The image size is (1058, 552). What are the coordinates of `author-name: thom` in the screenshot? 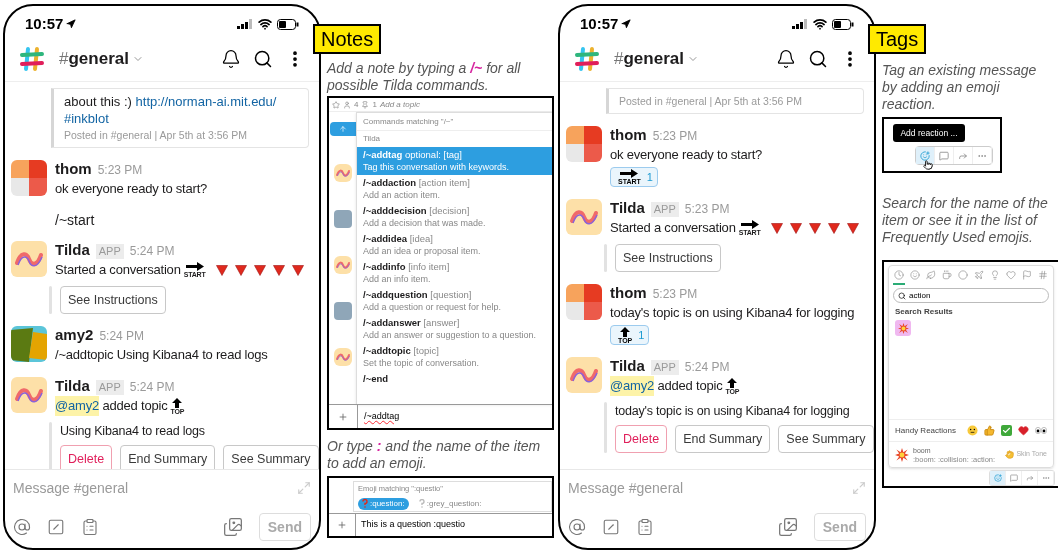 It's located at (628, 135).